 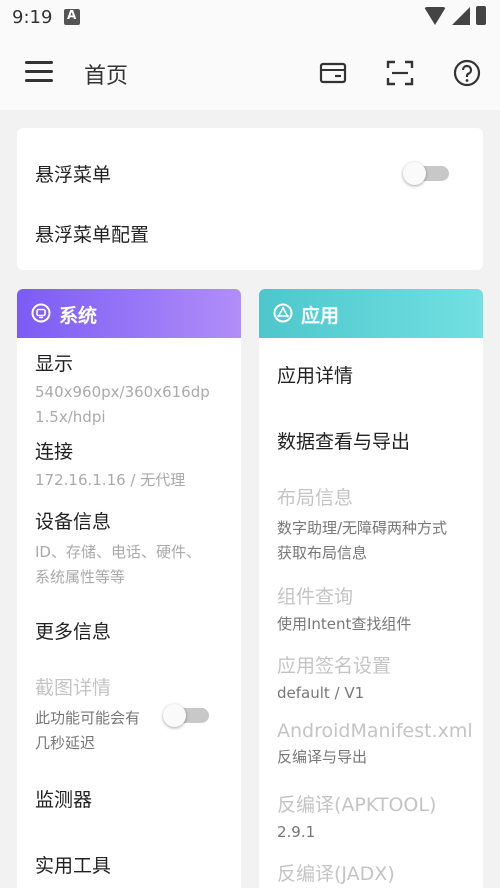 What do you see at coordinates (110, 465) in the screenshot?
I see `connection-item: 连接 172.16.1.16 / 无代理` at bounding box center [110, 465].